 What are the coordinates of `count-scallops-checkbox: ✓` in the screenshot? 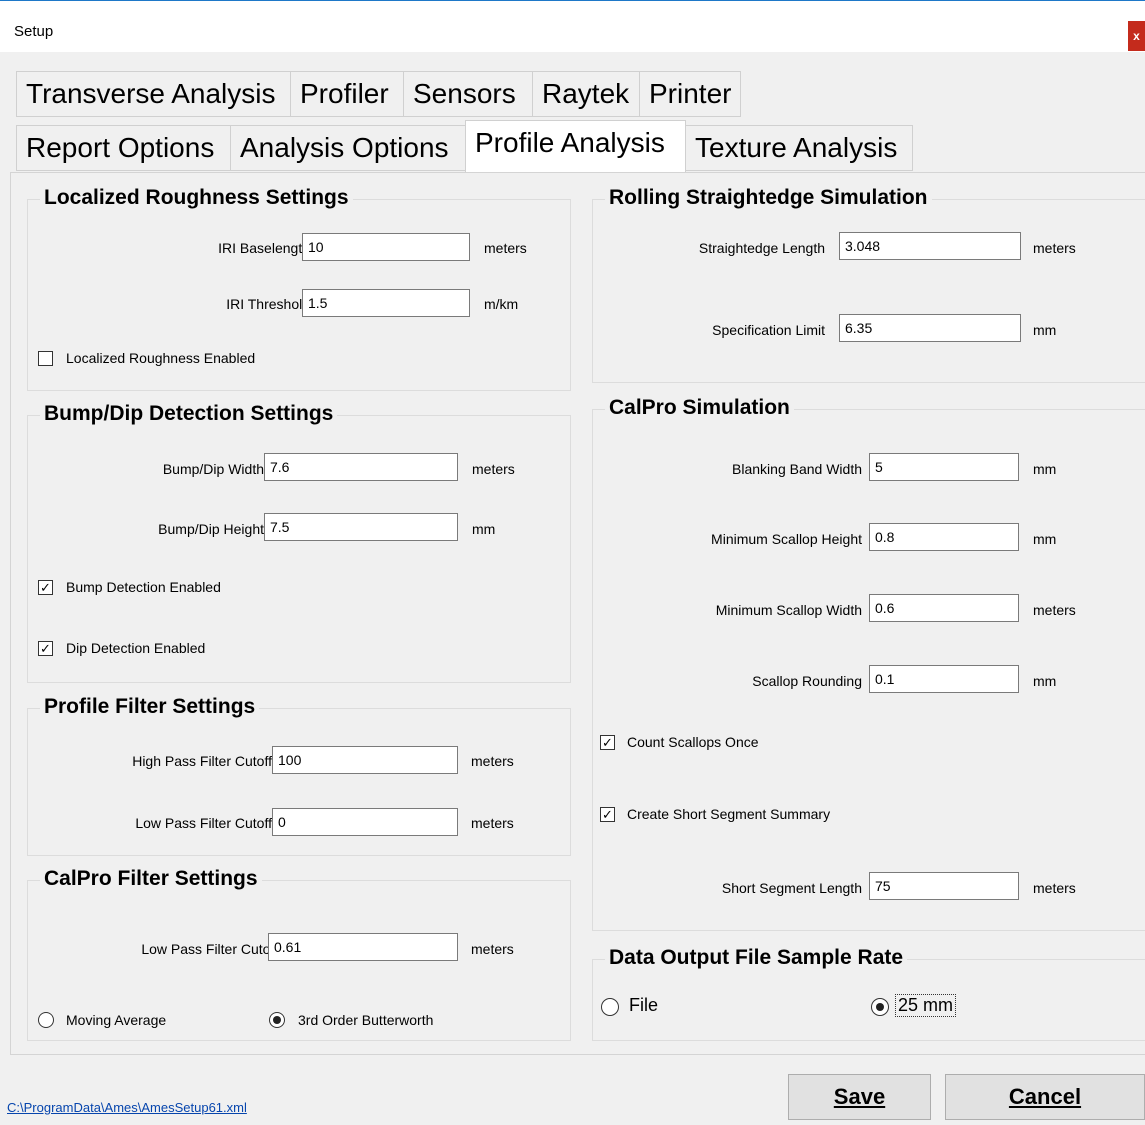 It's located at (607, 742).